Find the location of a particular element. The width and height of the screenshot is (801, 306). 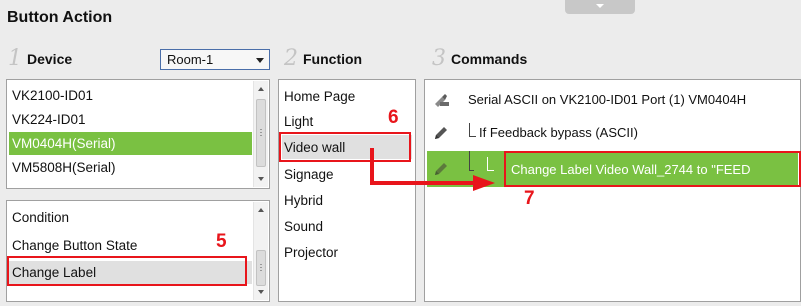

device-column-header: 1 Device is located at coordinates (40, 58).